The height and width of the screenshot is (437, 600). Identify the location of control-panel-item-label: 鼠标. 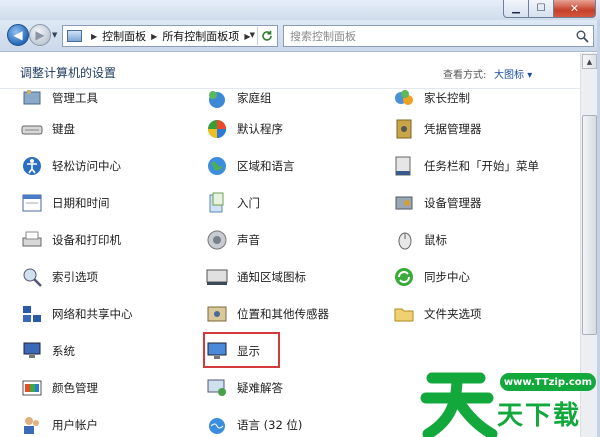
(435, 240).